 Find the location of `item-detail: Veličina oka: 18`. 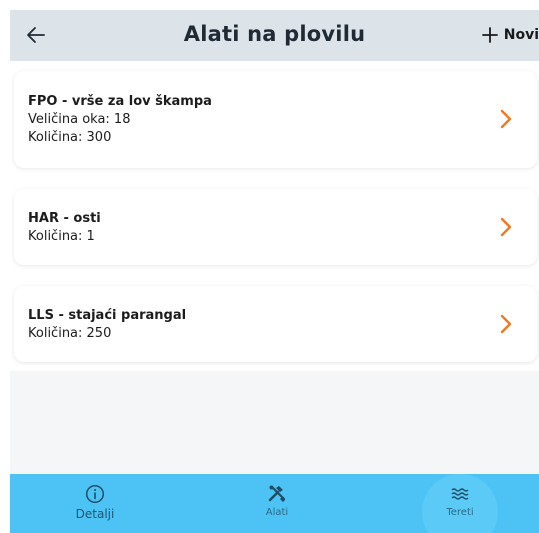

item-detail: Veličina oka: 18 is located at coordinates (79, 119).